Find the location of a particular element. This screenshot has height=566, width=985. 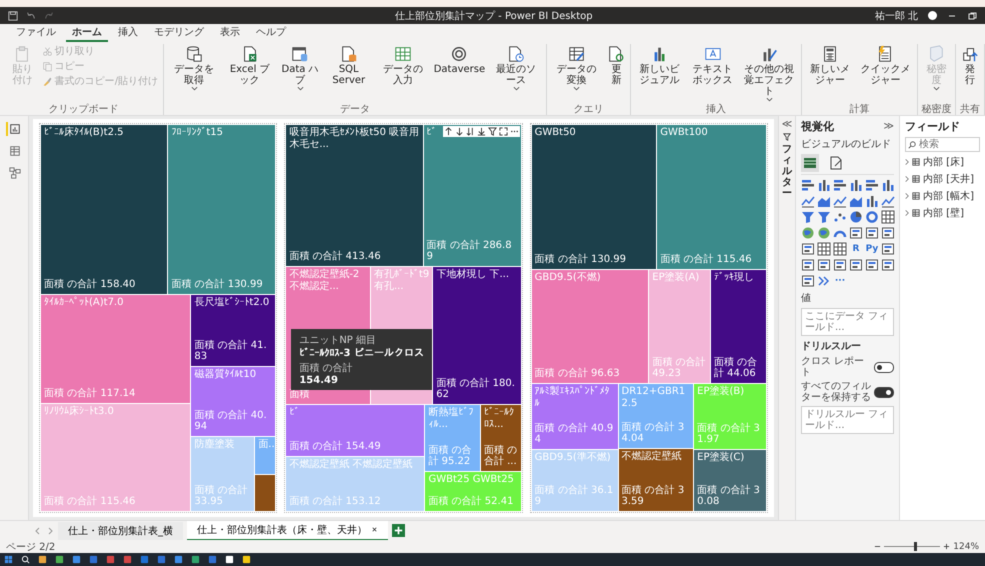

tile-total: 面積 の合計 180.62 is located at coordinates (476, 389).